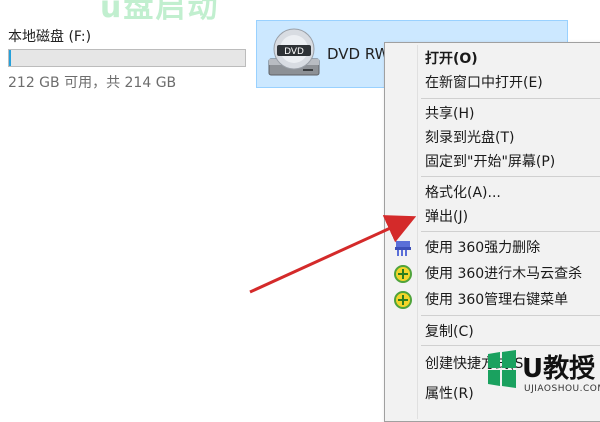 Image resolution: width=600 pixels, height=422 pixels. Describe the element at coordinates (403, 300) in the screenshot. I see `360-manage-icon` at that location.